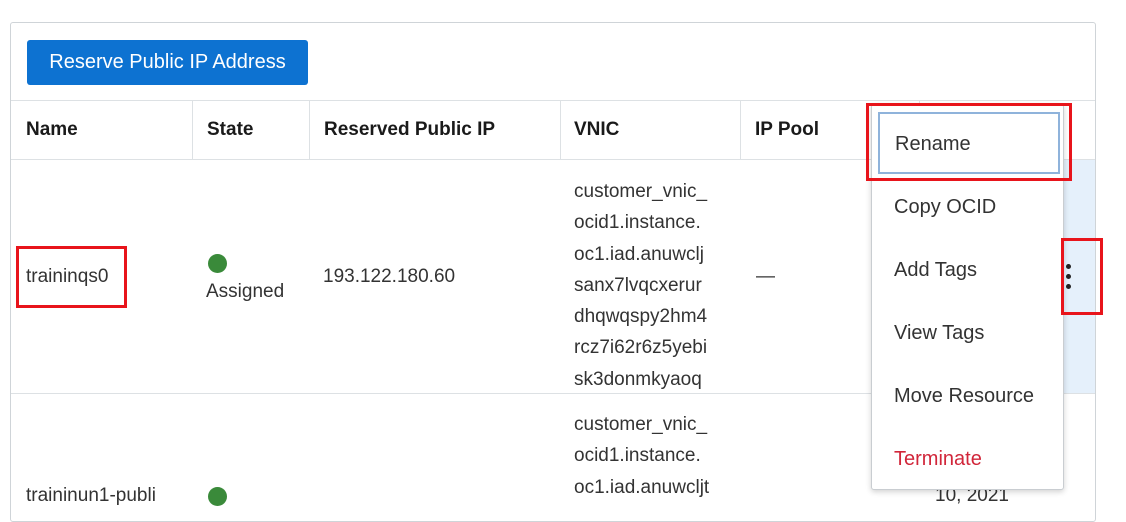 This screenshot has height=522, width=1126. What do you see at coordinates (553, 100) in the screenshot?
I see `header-top-border` at bounding box center [553, 100].